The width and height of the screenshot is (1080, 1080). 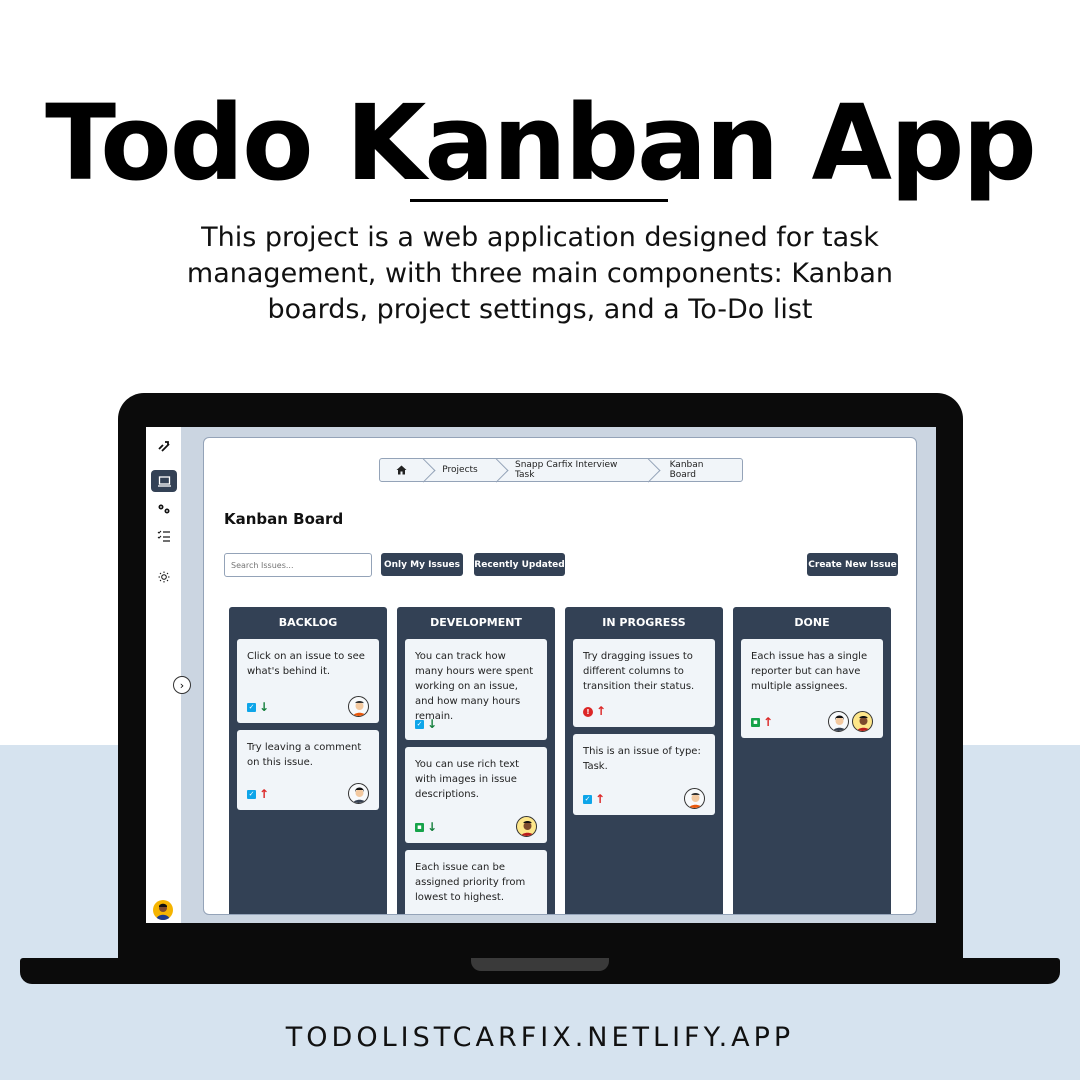 What do you see at coordinates (422, 564) in the screenshot?
I see `only-my-issues-button: Only My Issues` at bounding box center [422, 564].